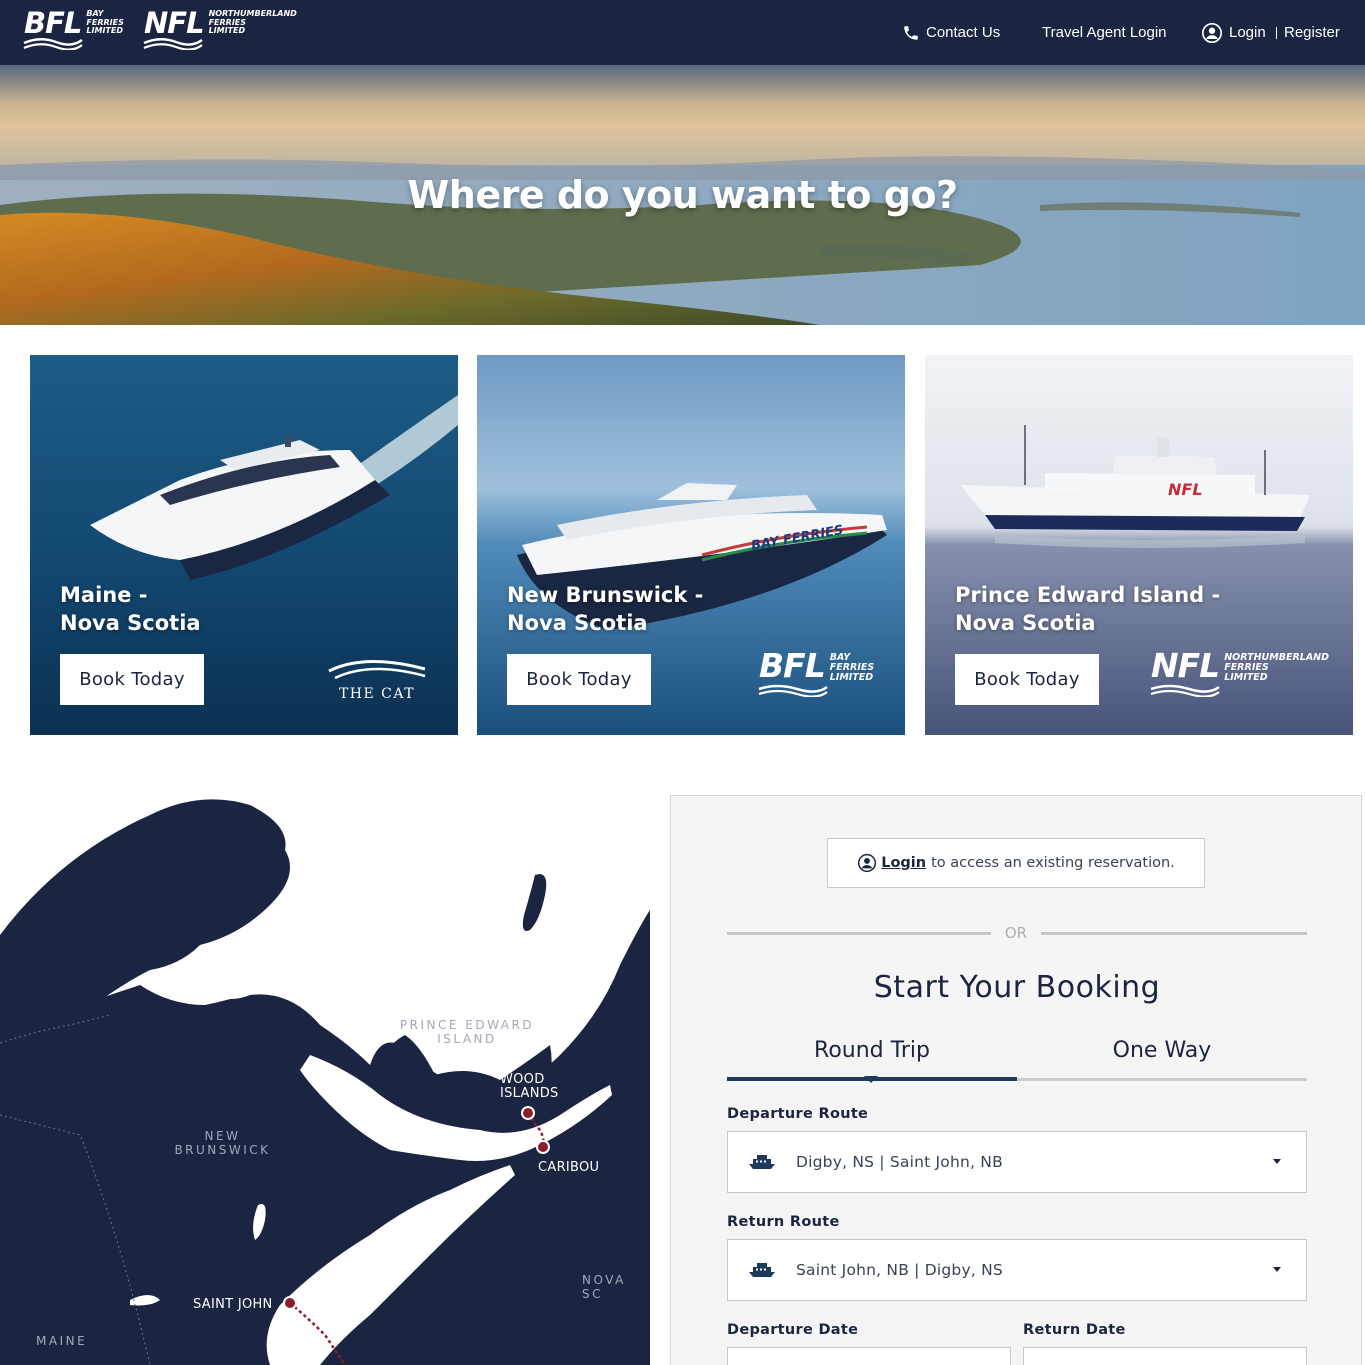  Describe the element at coordinates (869, 1356) in the screenshot. I see `departure-date-input` at that location.